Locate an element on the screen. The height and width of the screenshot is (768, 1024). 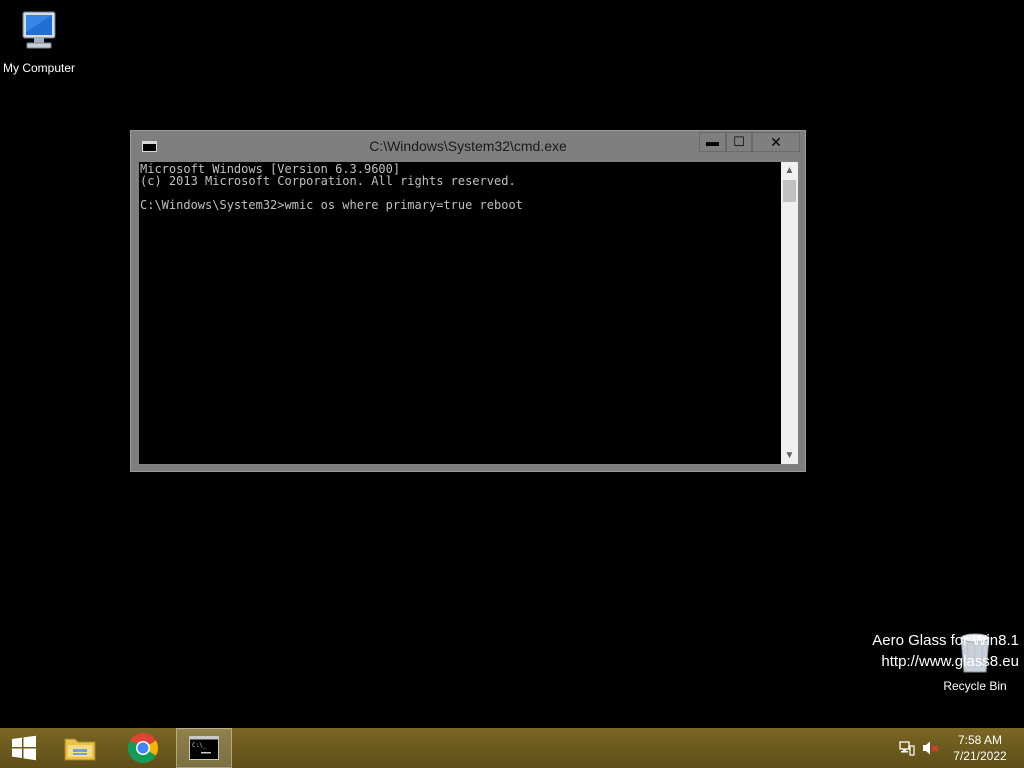
clock-time: 7:58 AM is located at coordinates (980, 740).